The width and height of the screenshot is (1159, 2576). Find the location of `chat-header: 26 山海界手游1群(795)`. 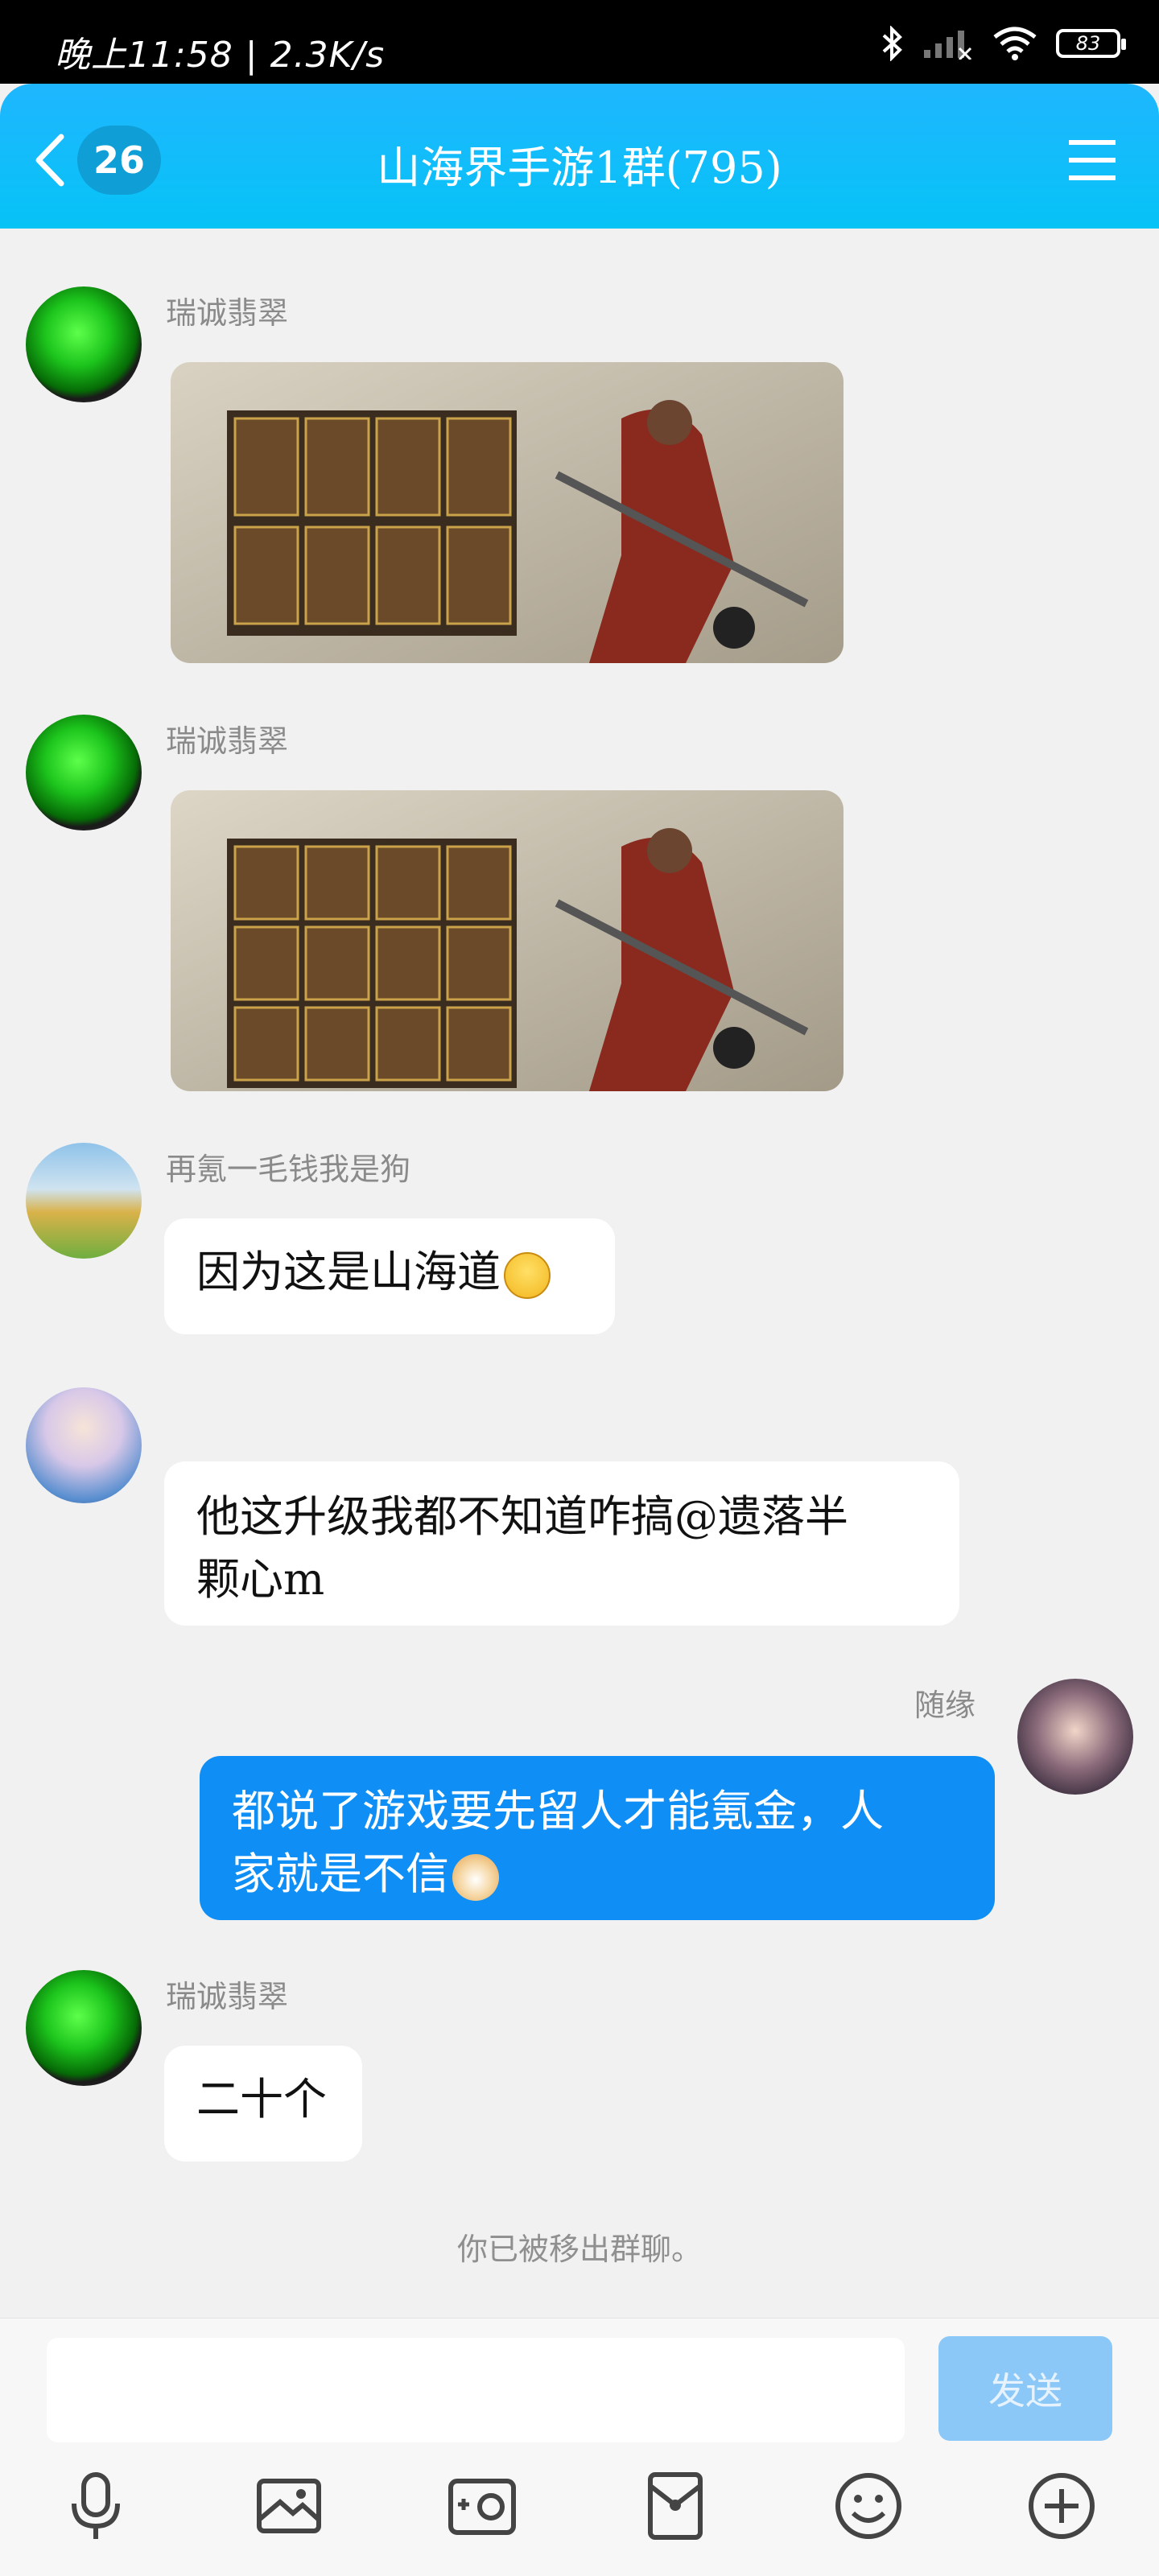

chat-header: 26 山海界手游1群(795) is located at coordinates (579, 156).